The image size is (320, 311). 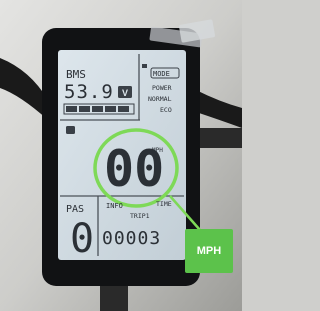 What do you see at coordinates (166, 110) in the screenshot?
I see `mode-eco: ECO` at bounding box center [166, 110].